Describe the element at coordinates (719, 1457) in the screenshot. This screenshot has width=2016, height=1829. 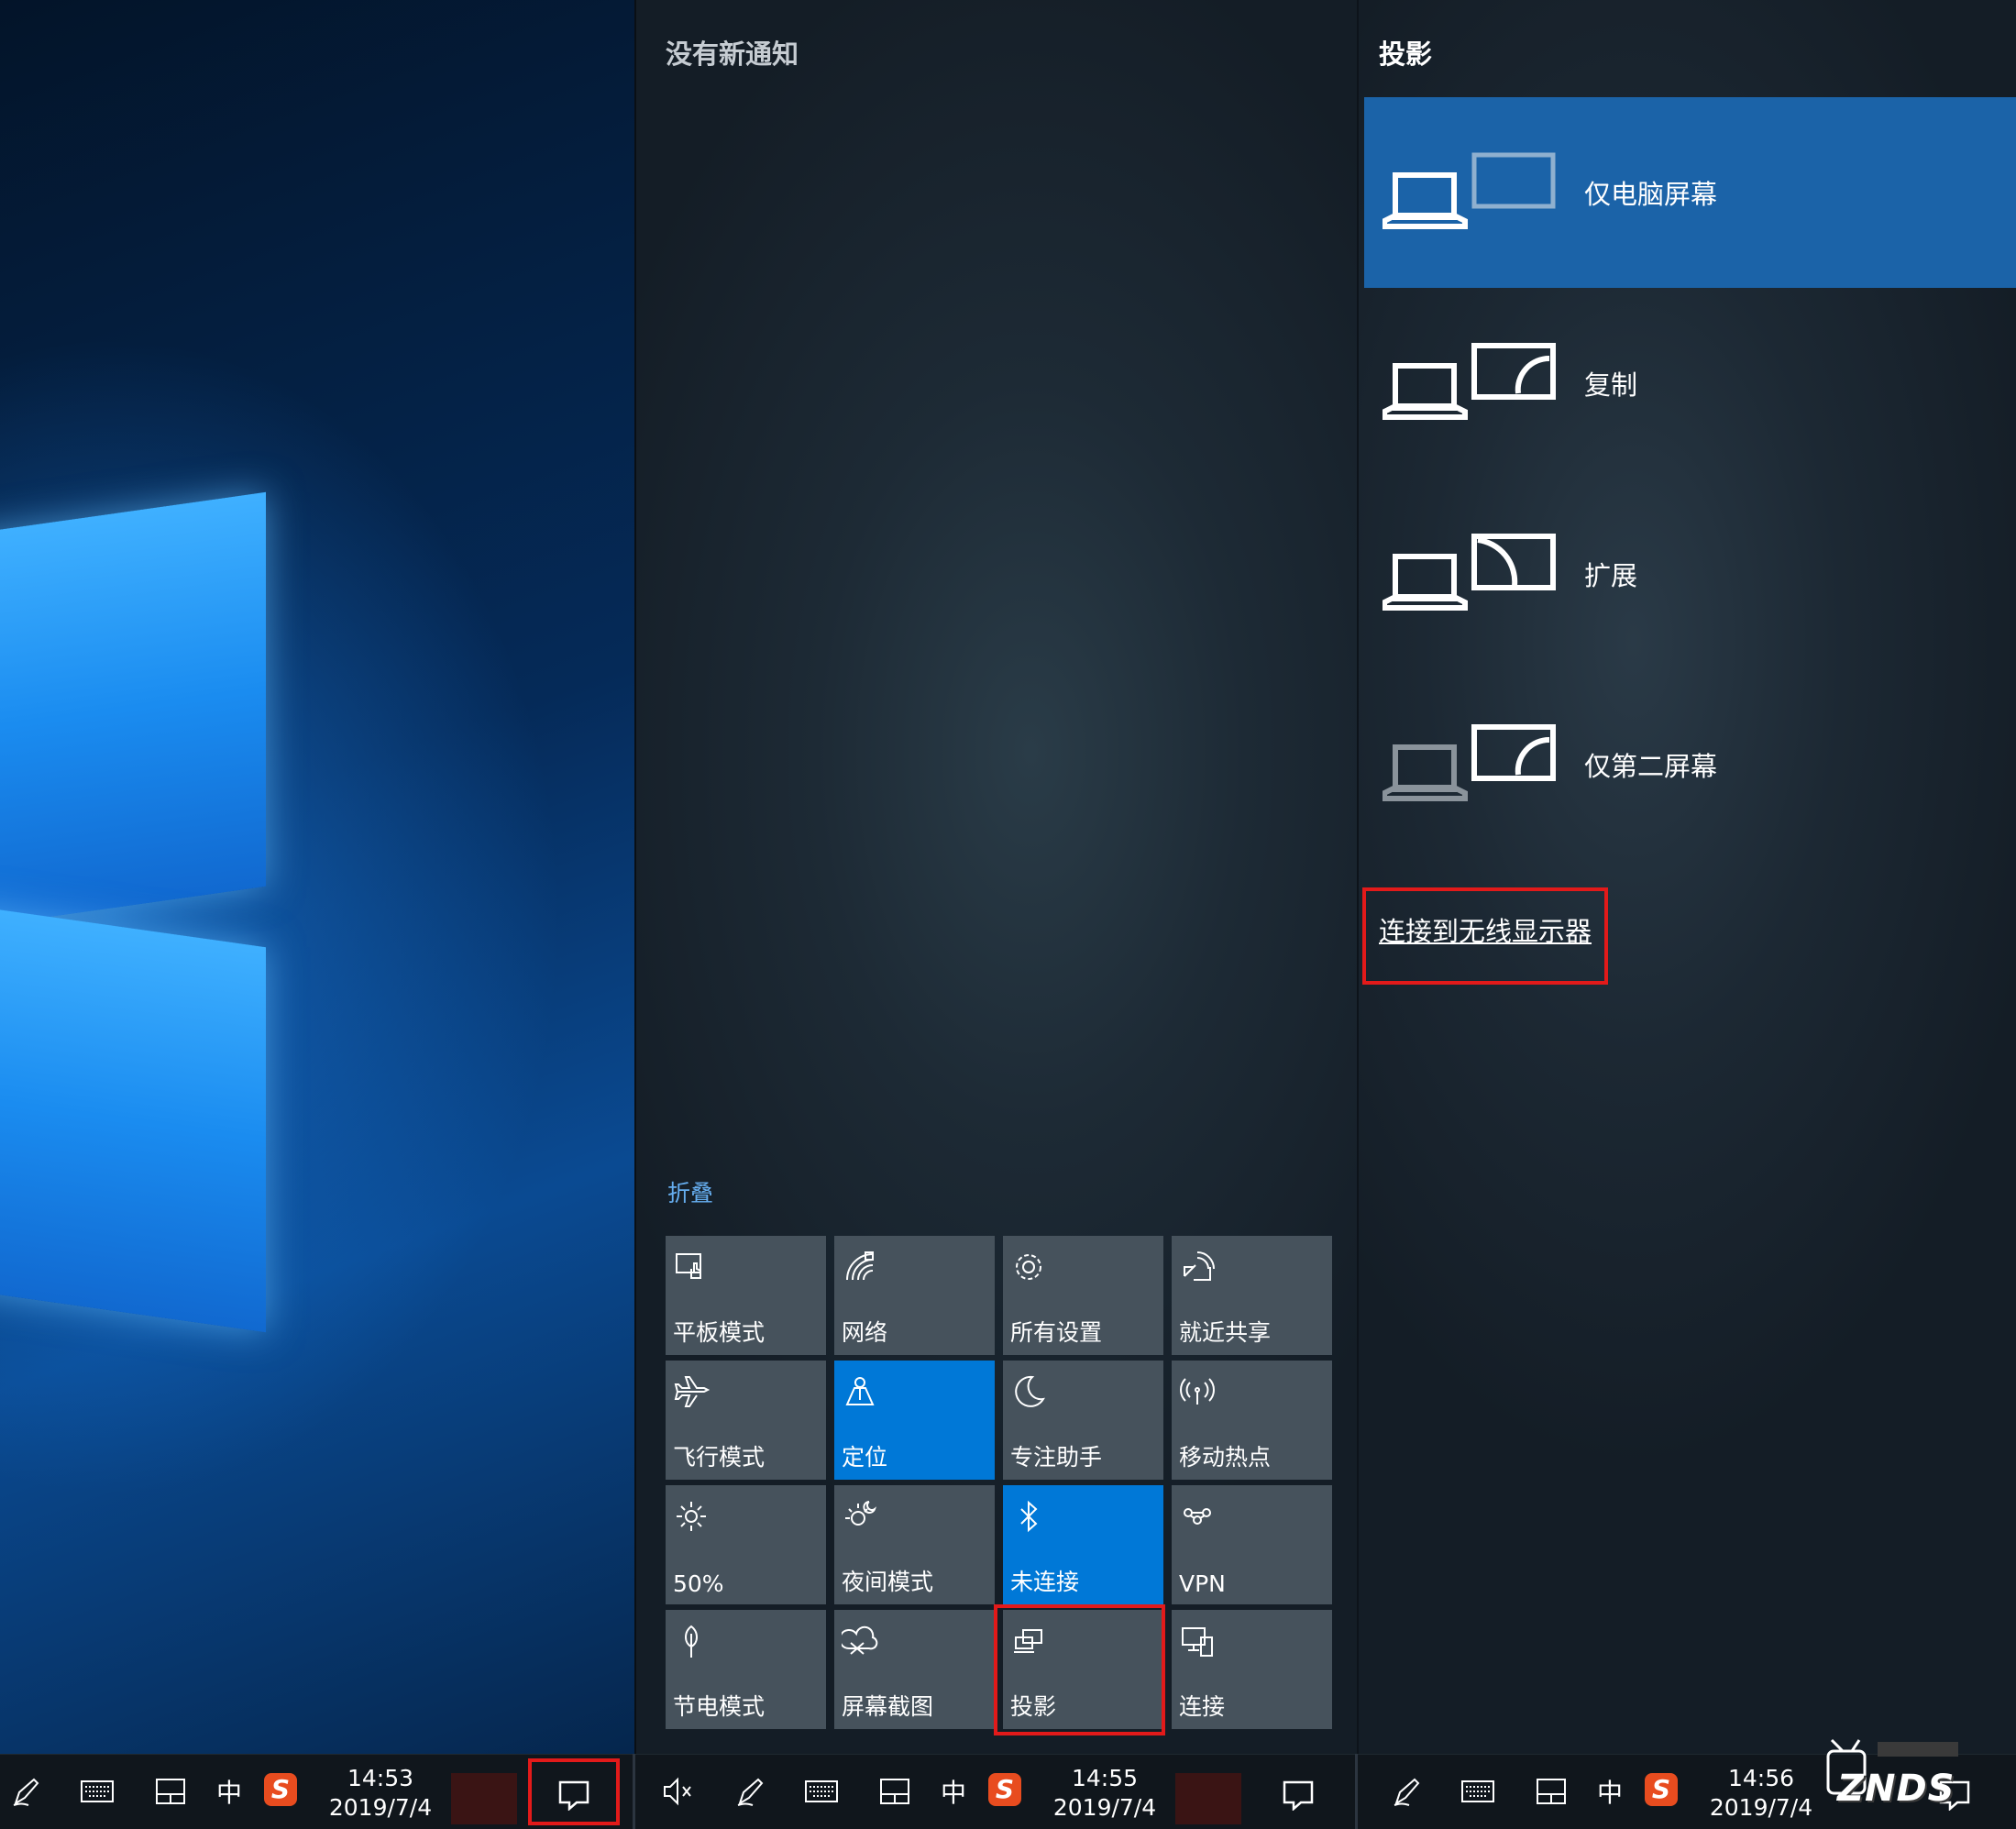
I see `quick-action-label: 飞行模式` at that location.